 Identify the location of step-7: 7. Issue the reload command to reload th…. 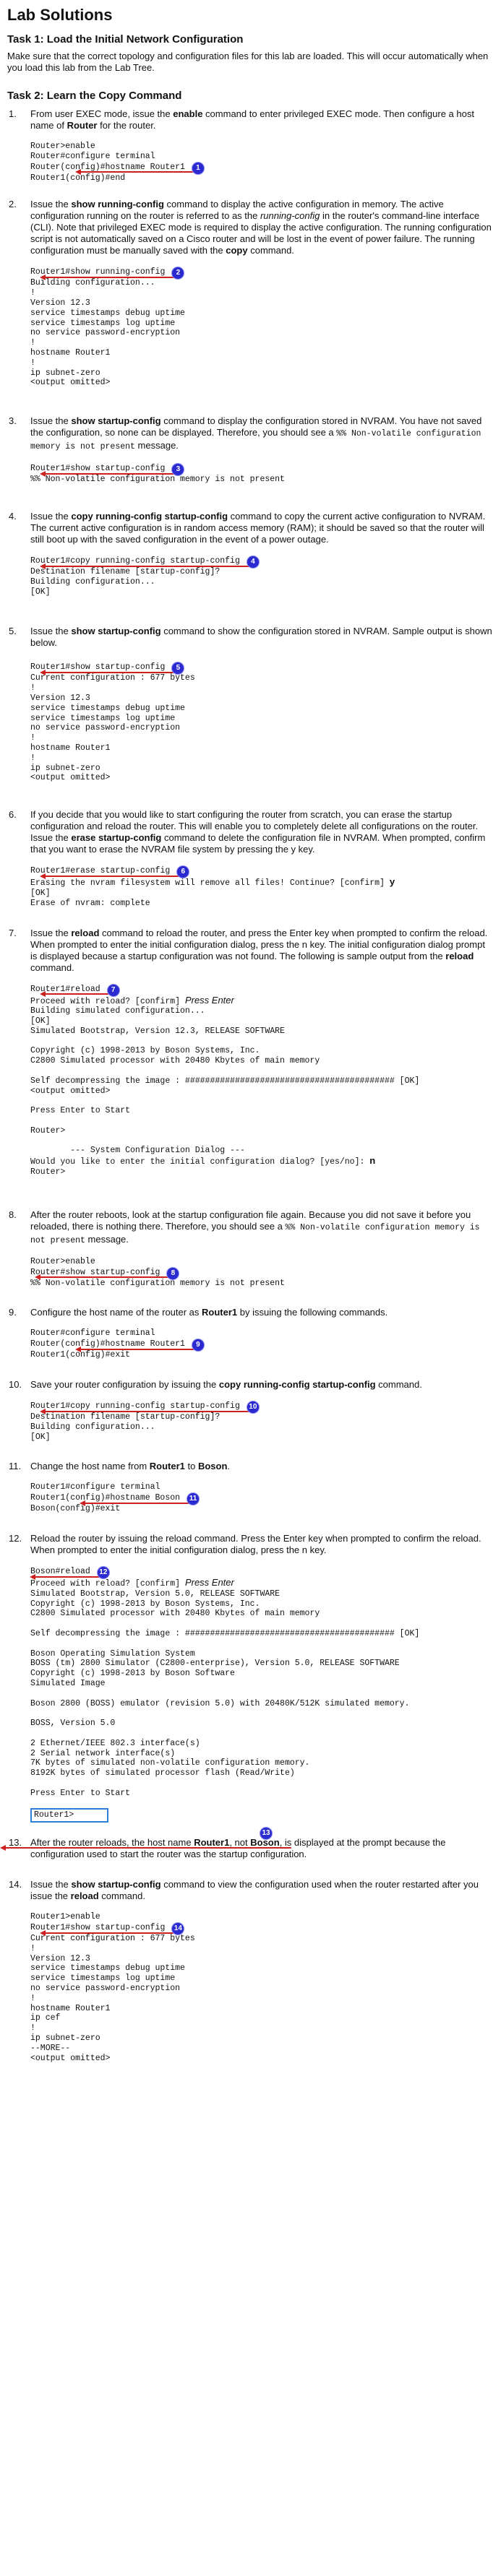
(249, 1052).